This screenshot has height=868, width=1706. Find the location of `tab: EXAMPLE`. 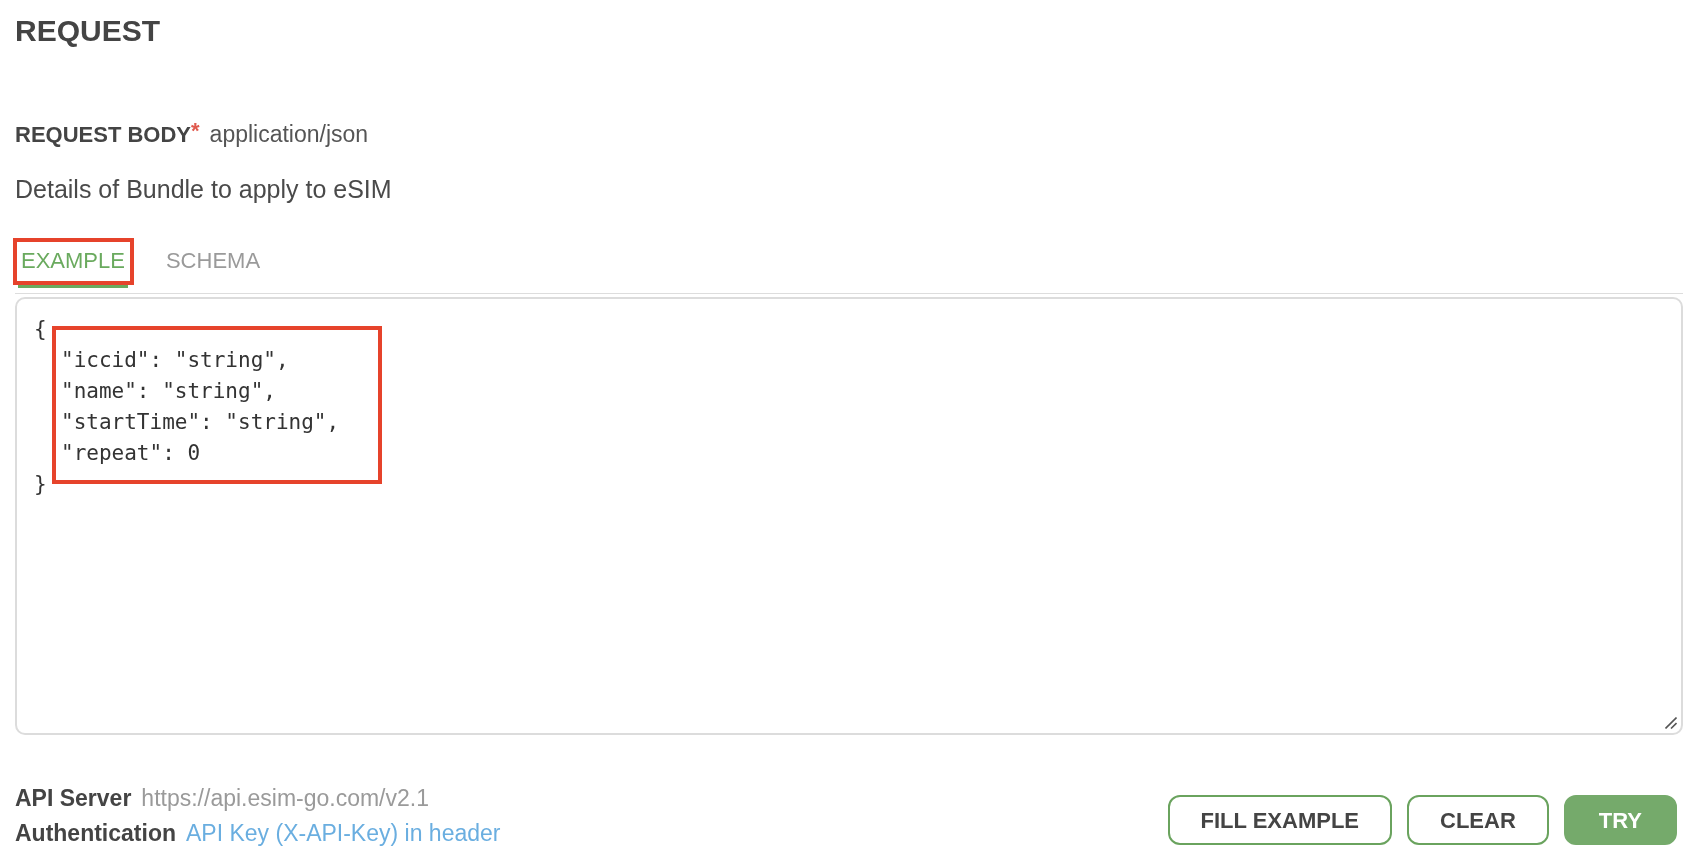

tab: EXAMPLE is located at coordinates (73, 267).